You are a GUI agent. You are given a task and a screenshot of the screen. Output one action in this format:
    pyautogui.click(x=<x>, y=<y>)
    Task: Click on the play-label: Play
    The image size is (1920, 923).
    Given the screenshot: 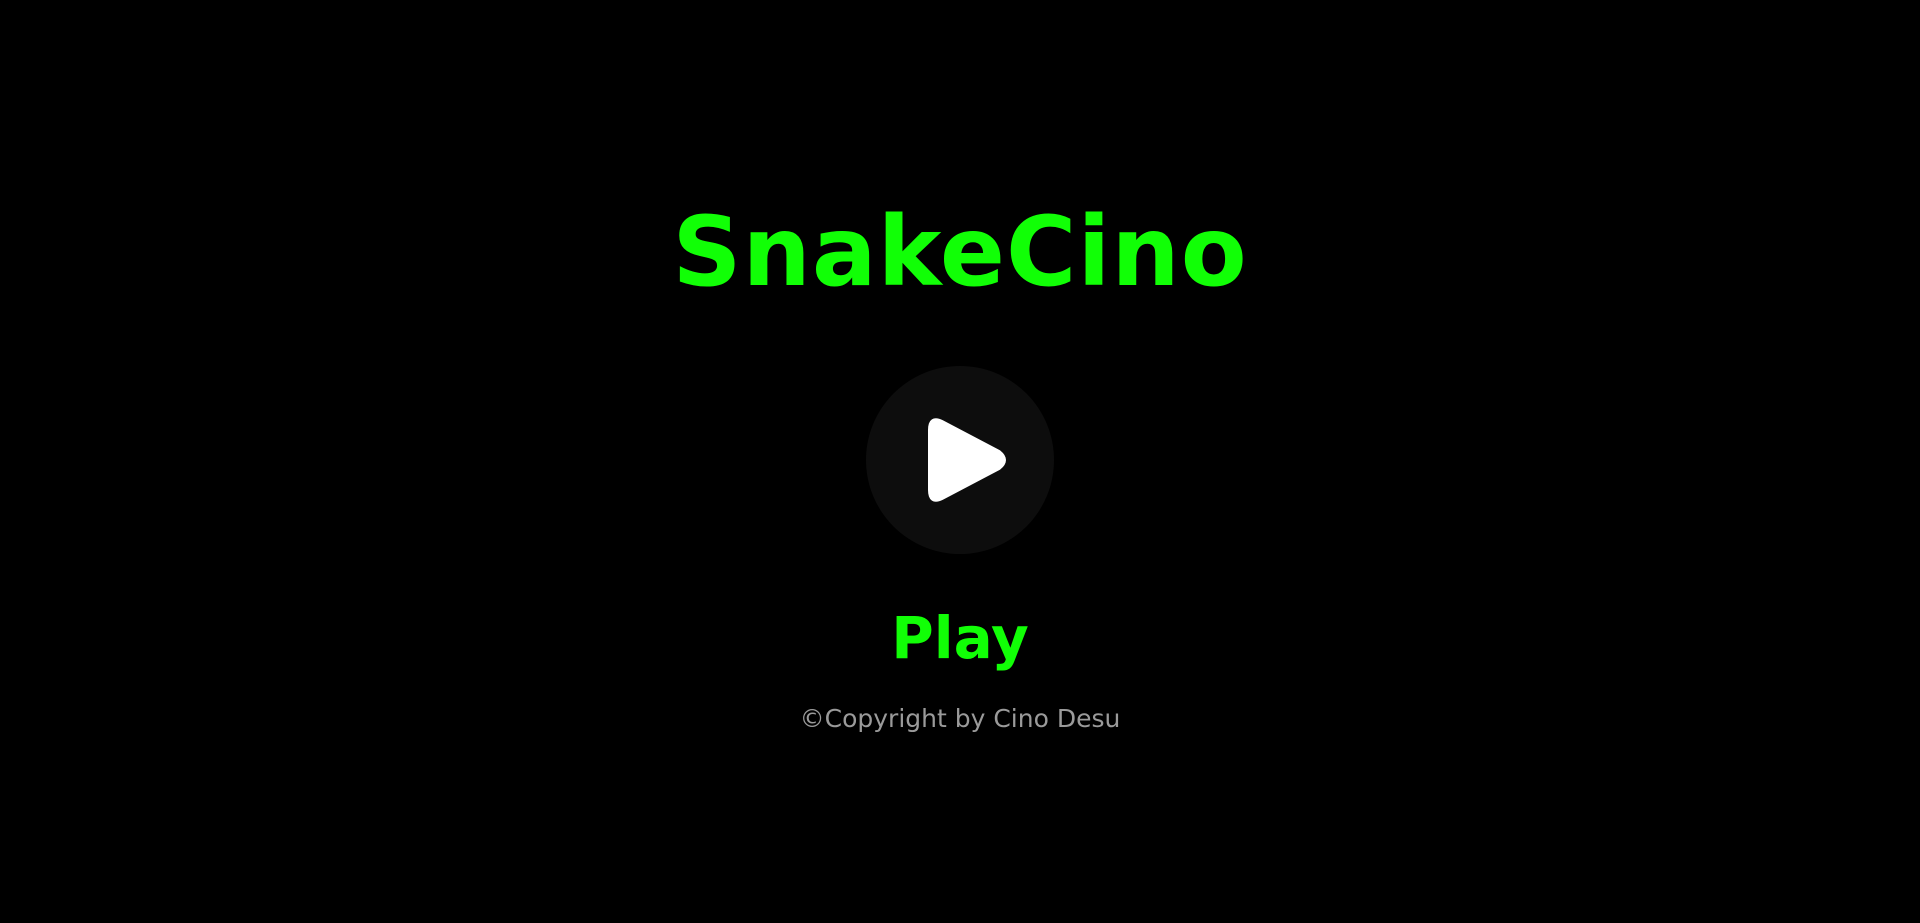 What is the action you would take?
    pyautogui.click(x=960, y=638)
    